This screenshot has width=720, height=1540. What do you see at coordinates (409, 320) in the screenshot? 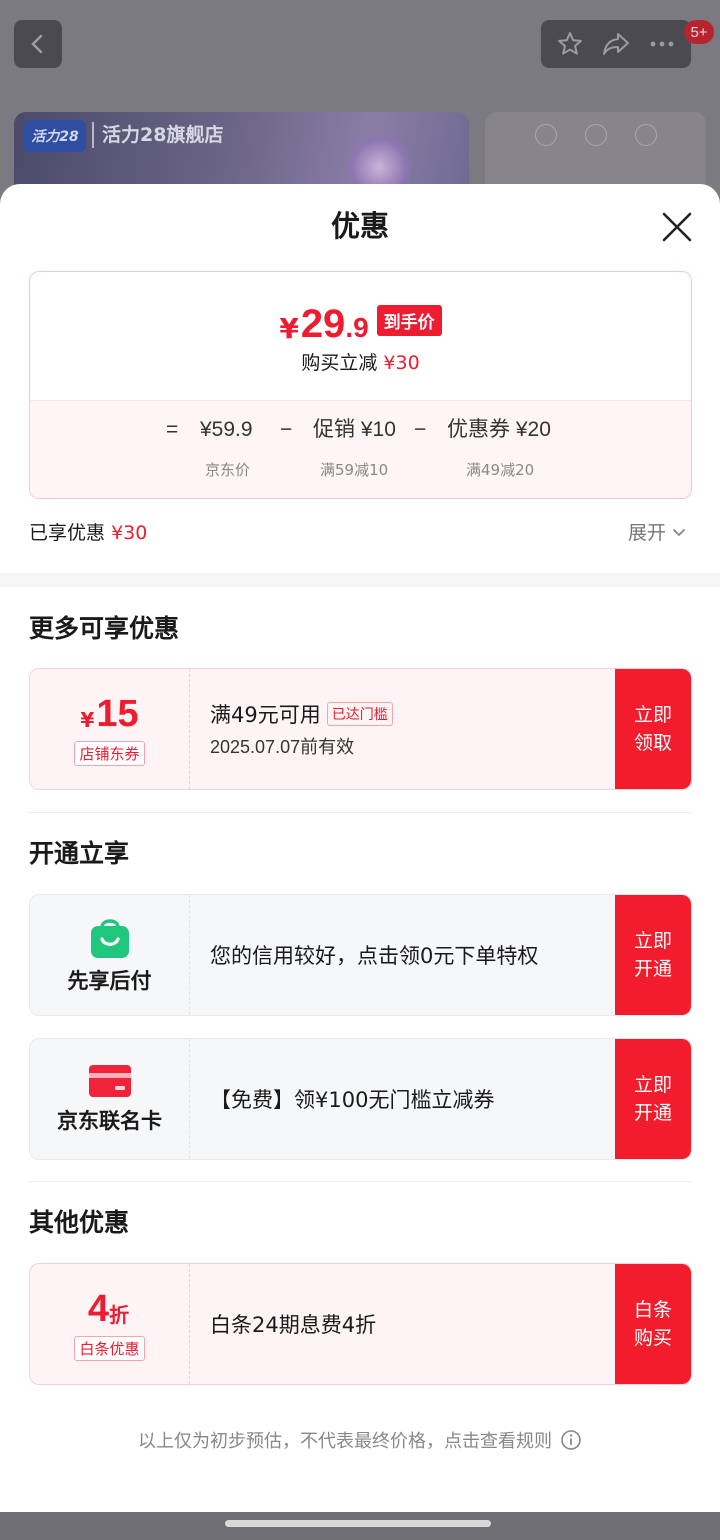
I see `final-price-tag: 到手价` at bounding box center [409, 320].